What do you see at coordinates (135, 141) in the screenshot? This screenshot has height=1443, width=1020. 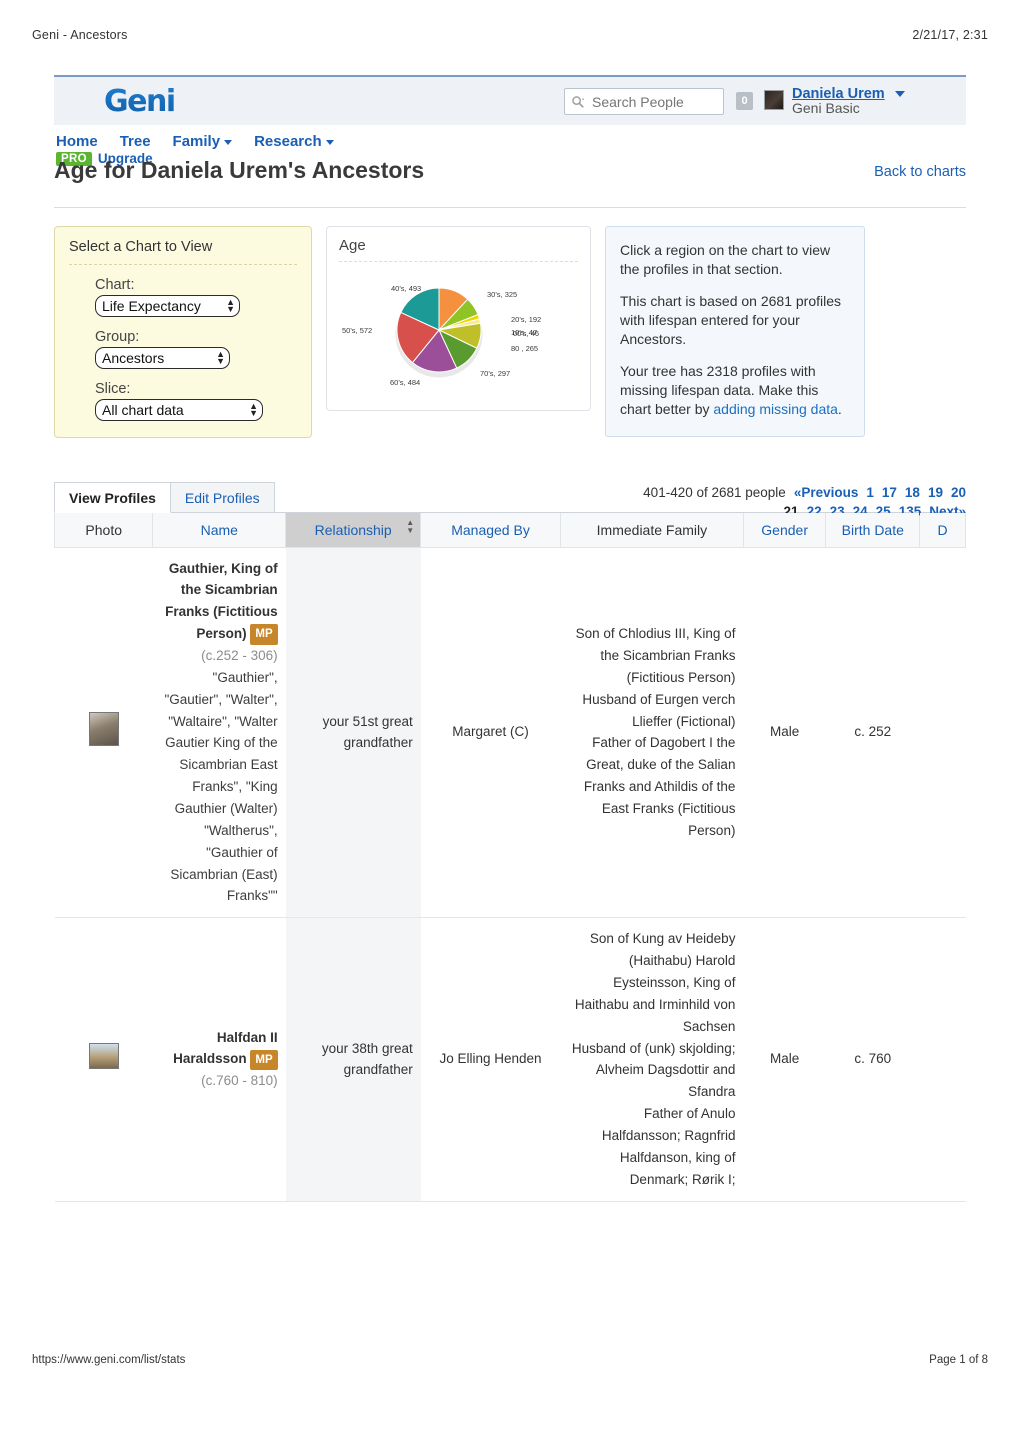 I see `nav-item-tree: Tree` at bounding box center [135, 141].